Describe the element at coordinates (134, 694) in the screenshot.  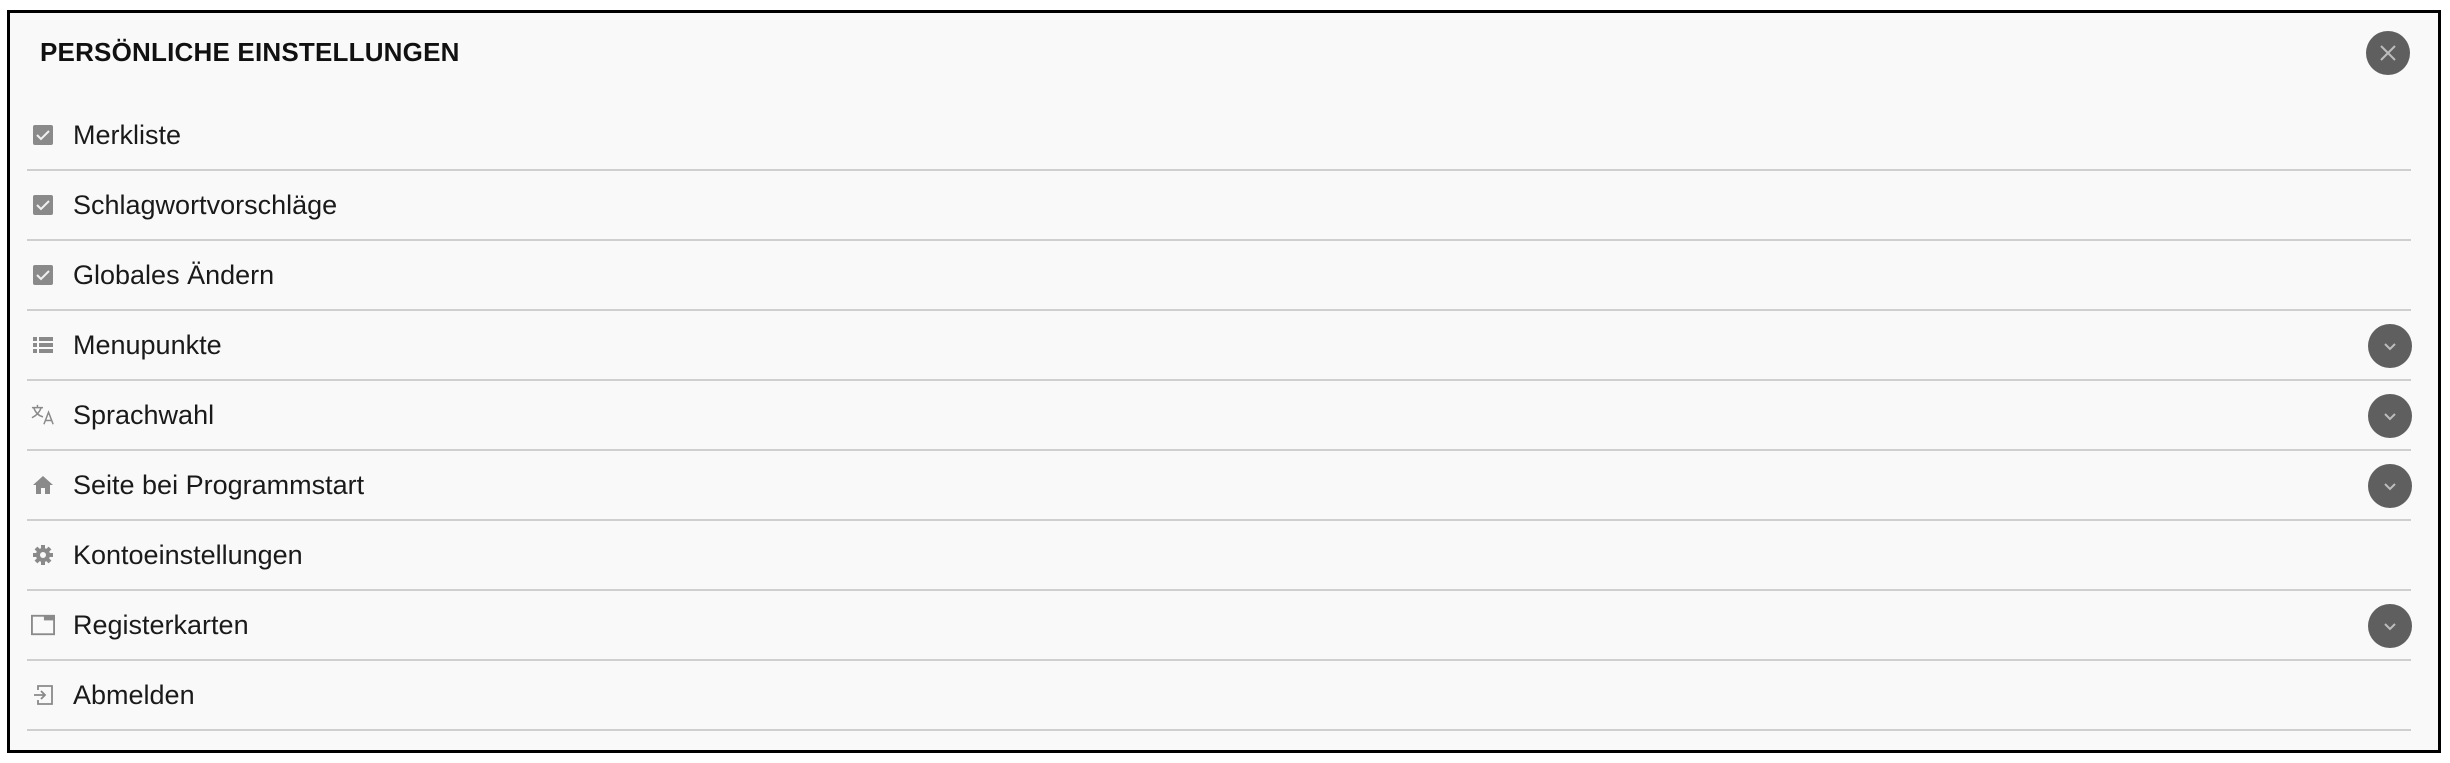
I see `item-label: Abmelden` at that location.